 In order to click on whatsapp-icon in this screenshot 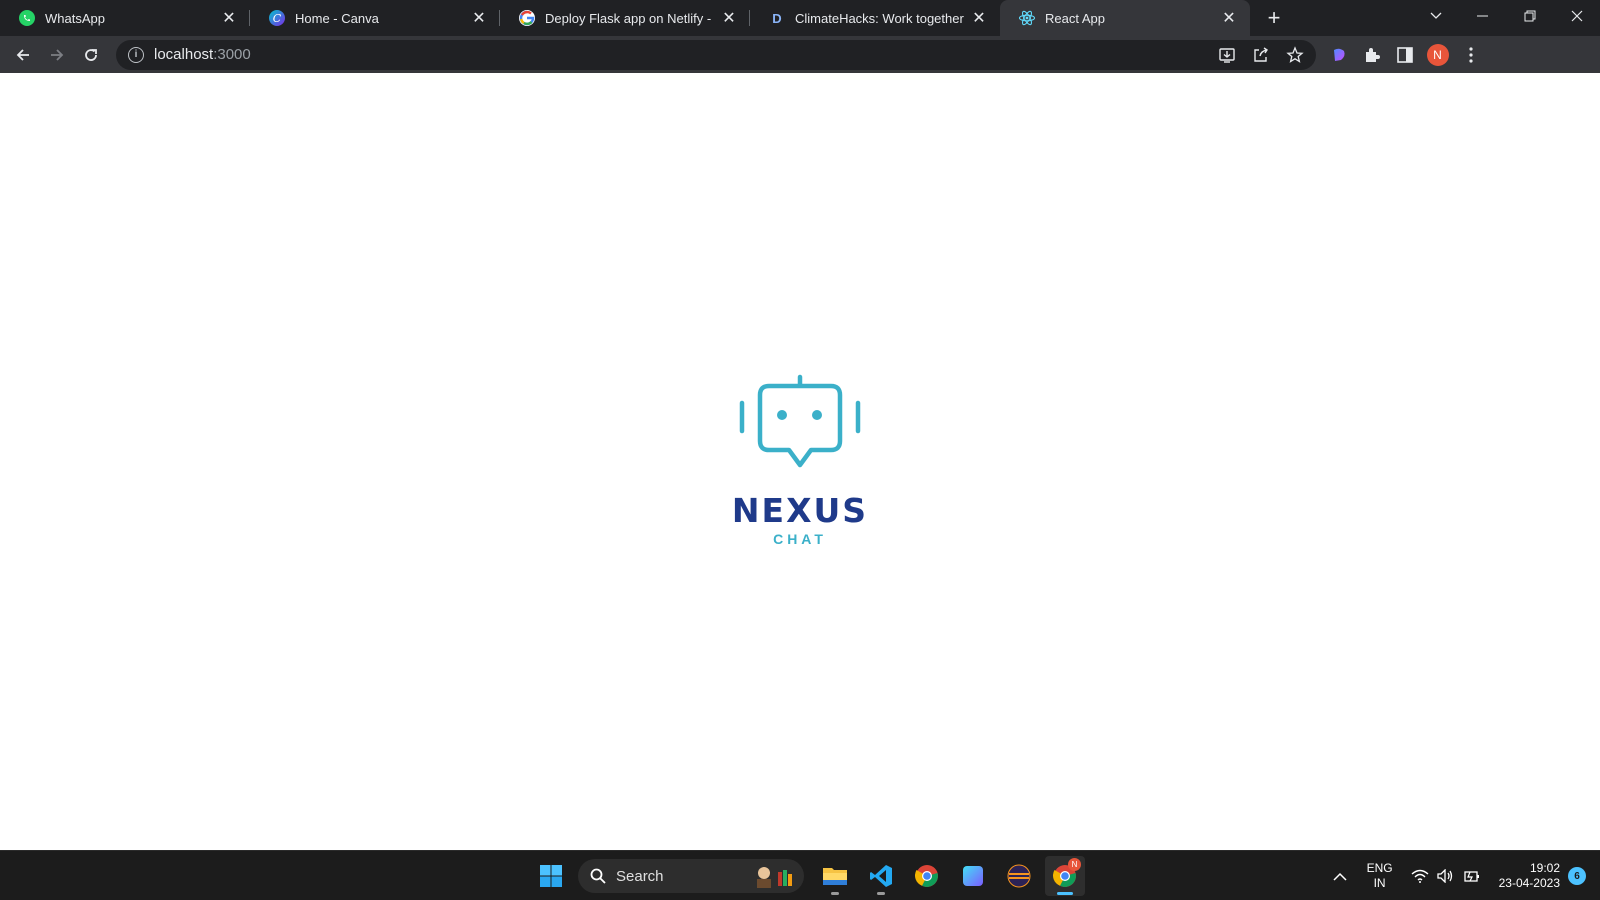, I will do `click(27, 18)`.